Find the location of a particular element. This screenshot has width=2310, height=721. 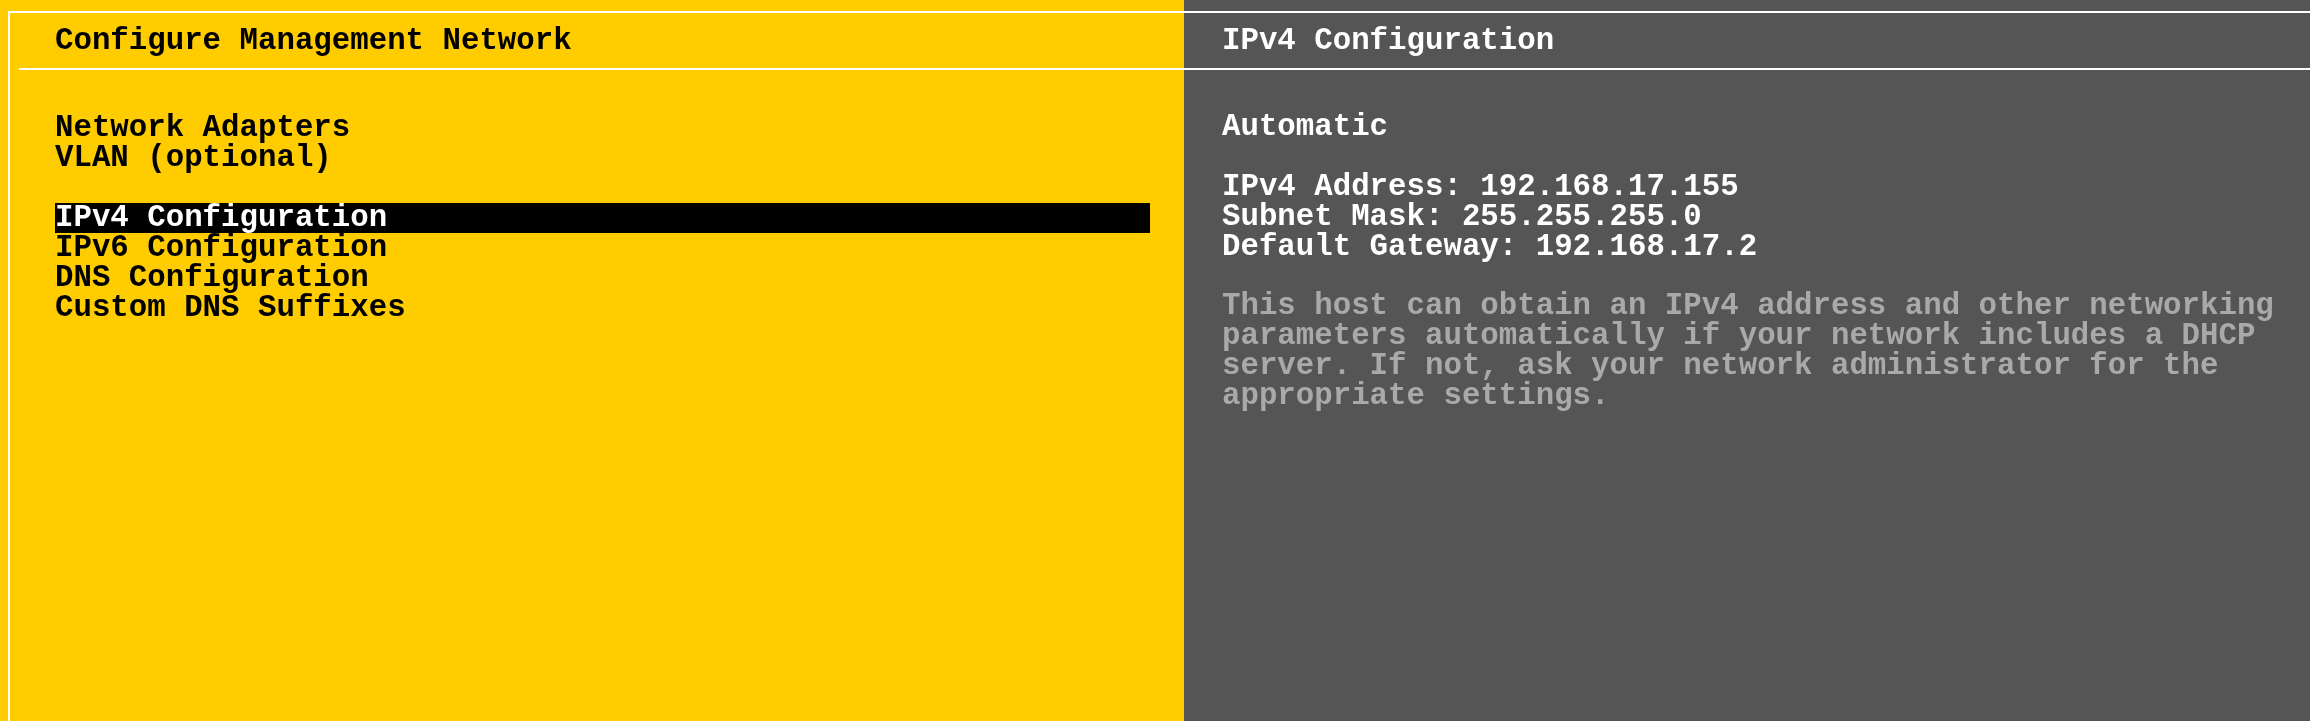

menu-item: IPv4 Configuration is located at coordinates (602, 218).